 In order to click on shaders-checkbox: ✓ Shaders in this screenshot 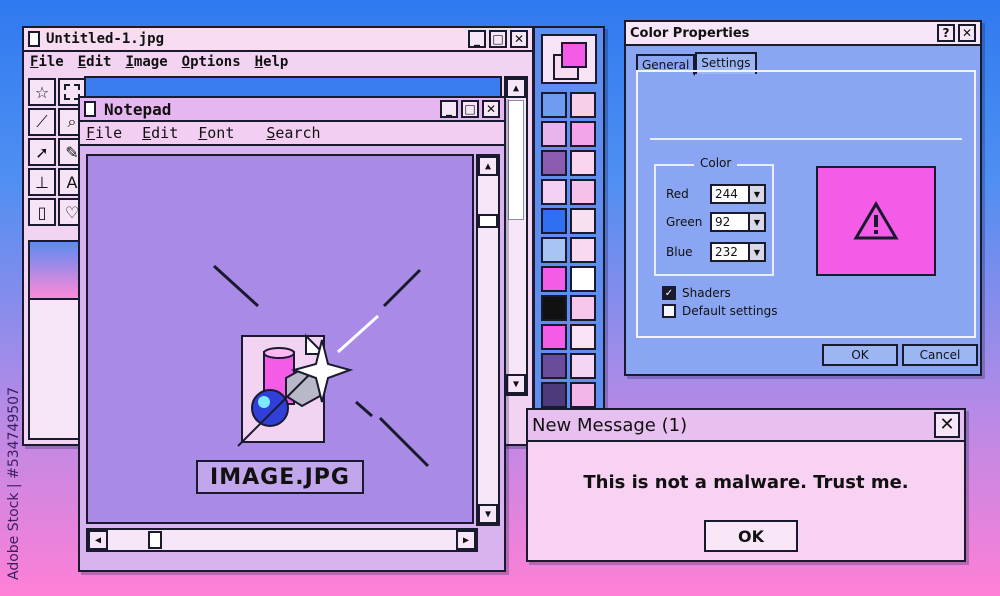, I will do `click(696, 293)`.